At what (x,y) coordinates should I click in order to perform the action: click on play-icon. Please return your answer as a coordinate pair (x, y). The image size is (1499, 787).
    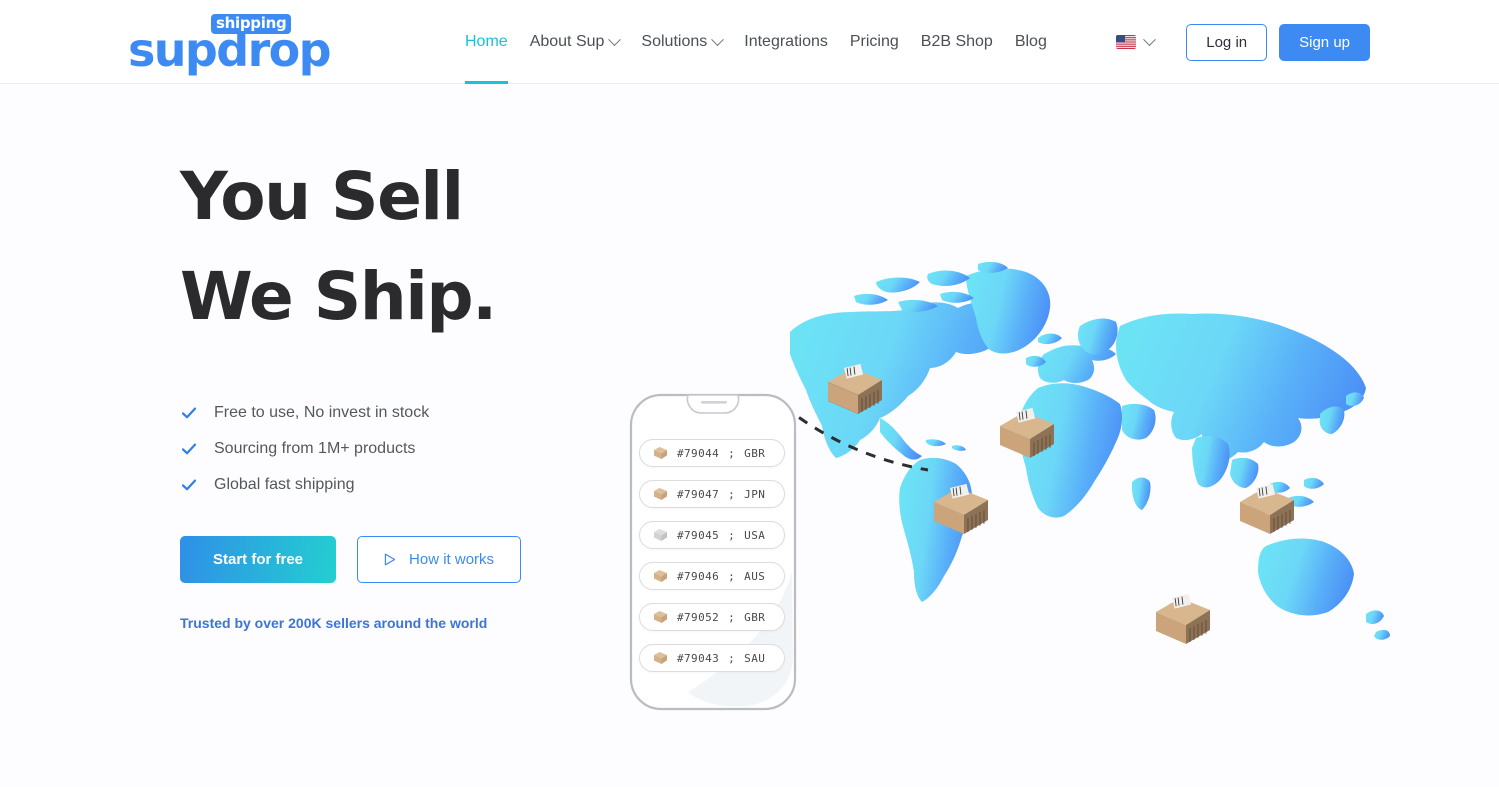
    Looking at the image, I should click on (390, 559).